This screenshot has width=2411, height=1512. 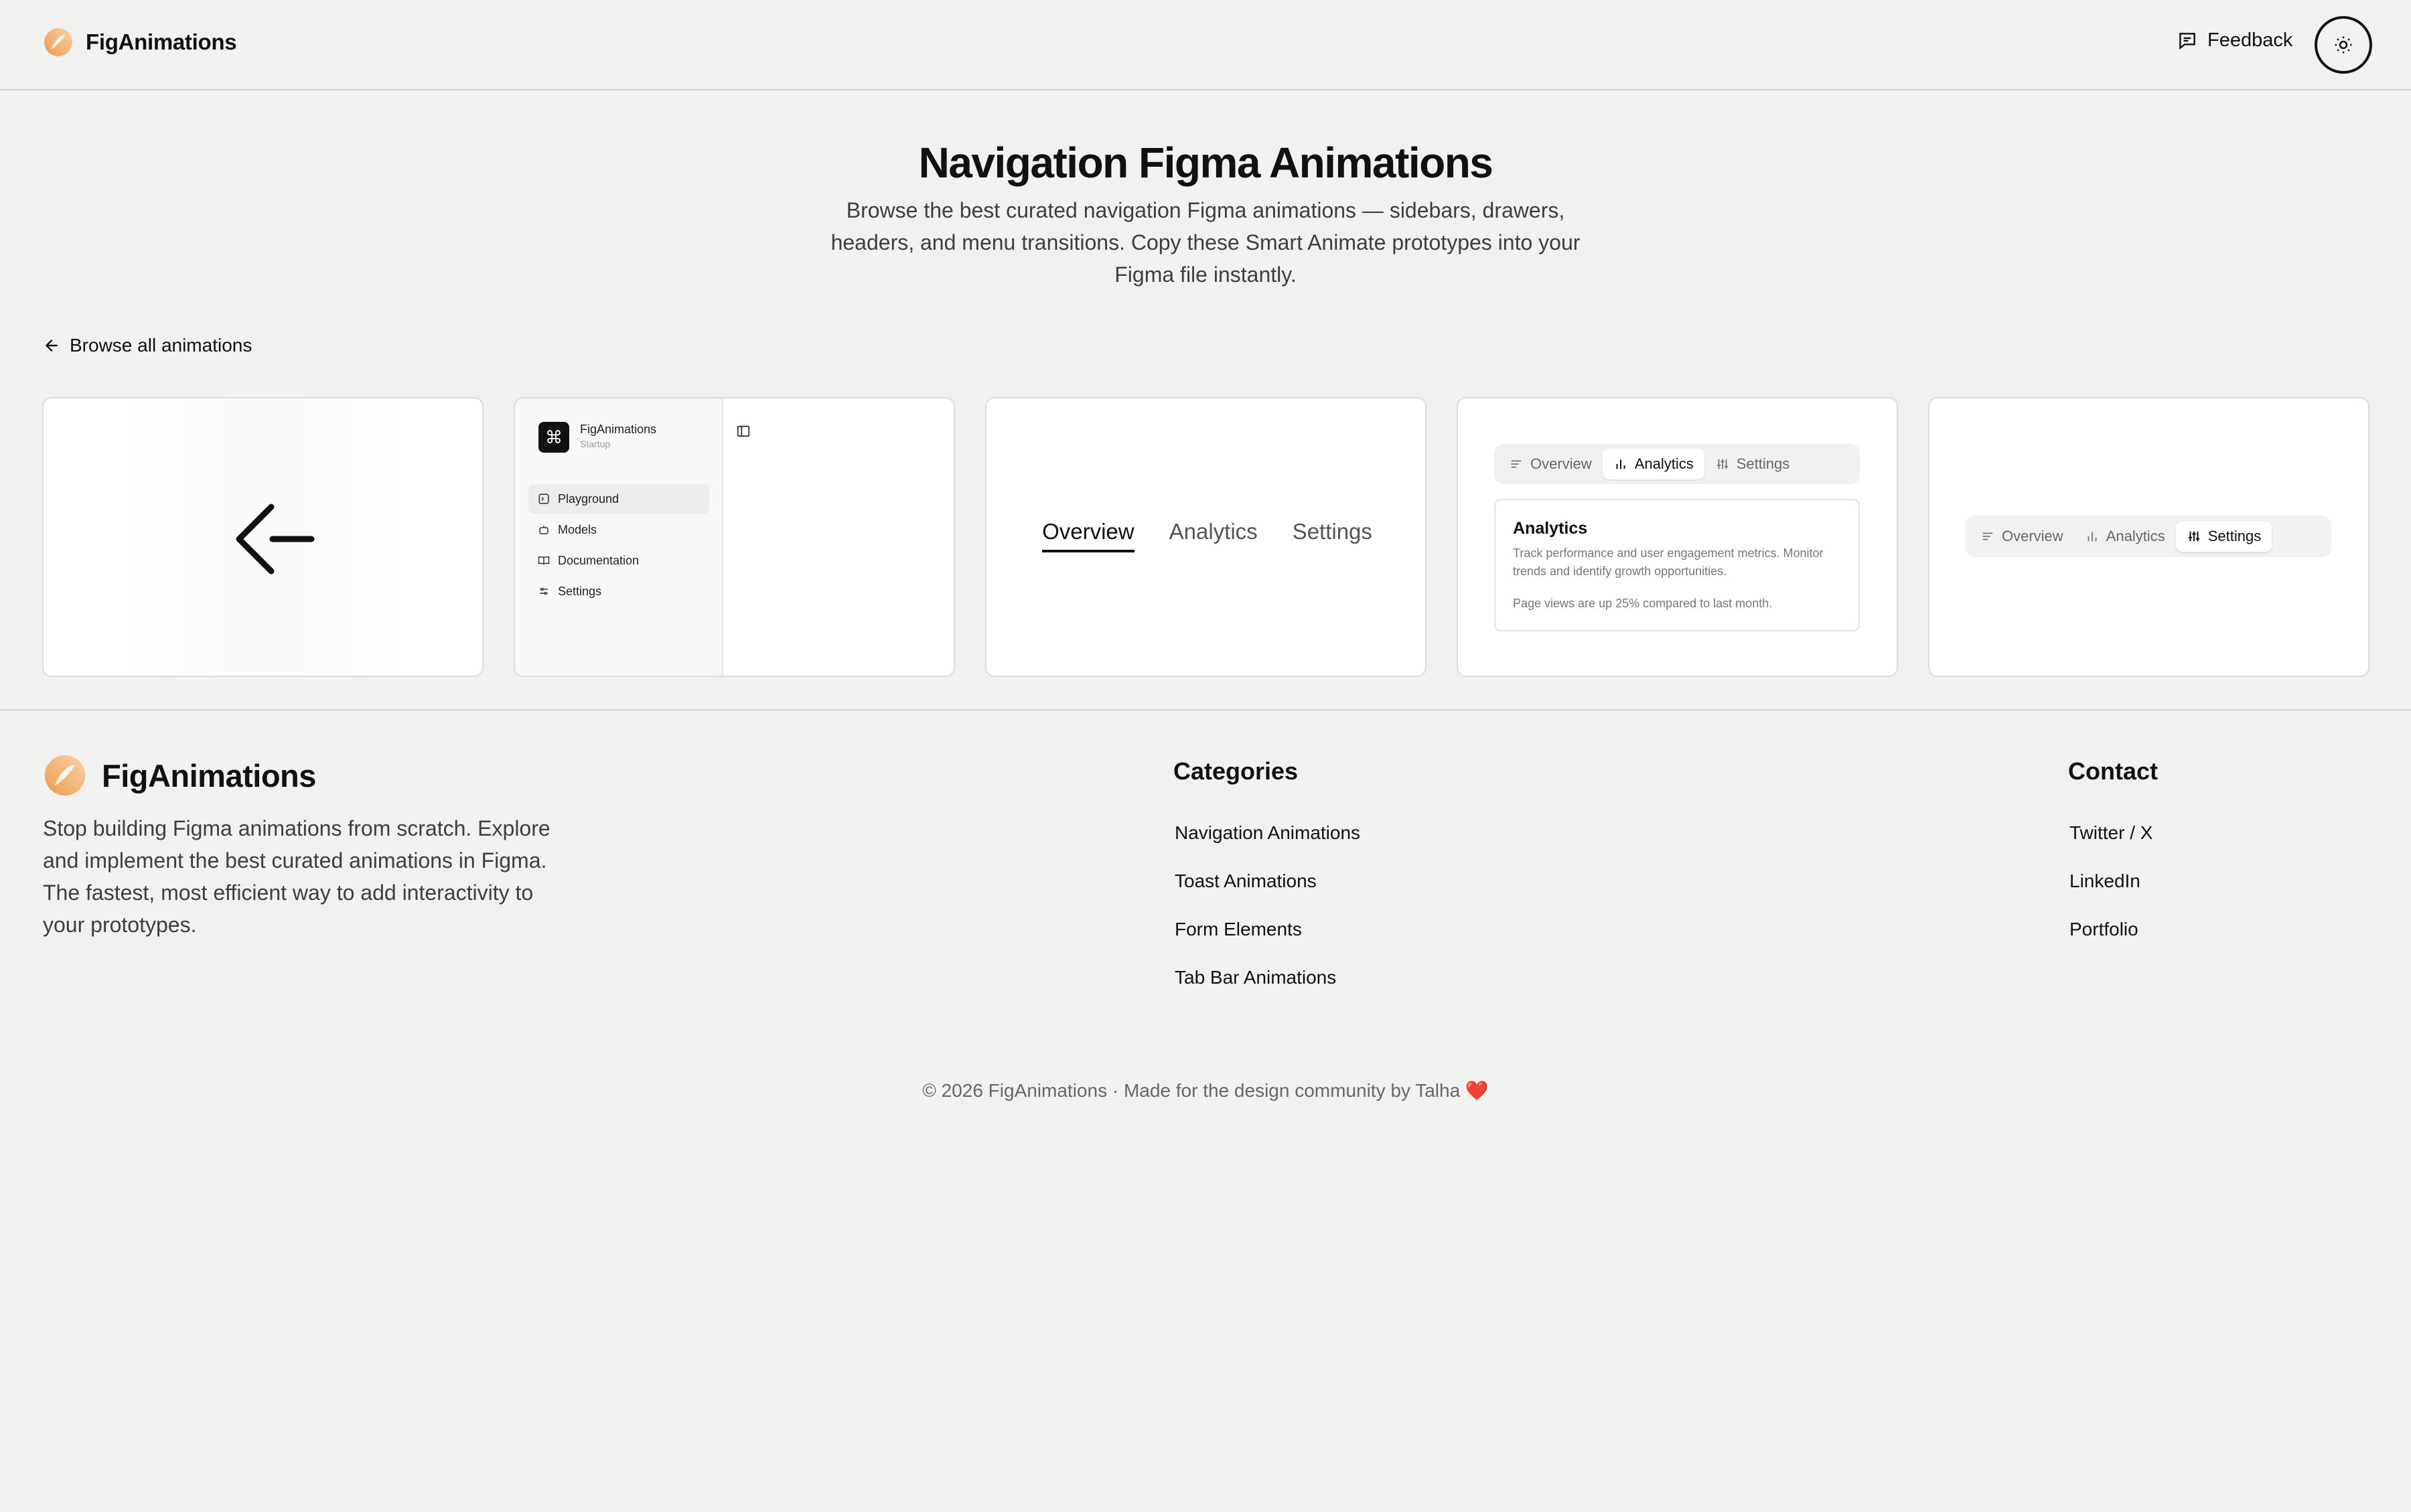 I want to click on panel-heading: Analytics, so click(x=1550, y=528).